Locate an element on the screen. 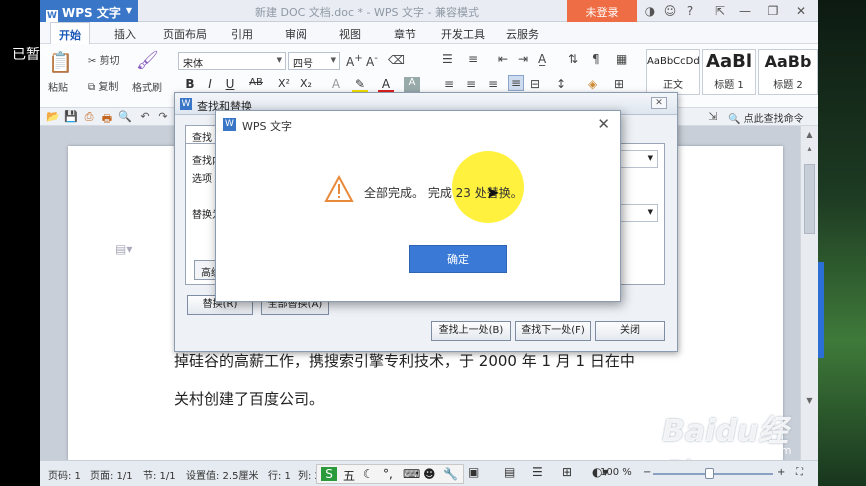 The image size is (866, 486). sort-icon: ⇅ is located at coordinates (573, 59).